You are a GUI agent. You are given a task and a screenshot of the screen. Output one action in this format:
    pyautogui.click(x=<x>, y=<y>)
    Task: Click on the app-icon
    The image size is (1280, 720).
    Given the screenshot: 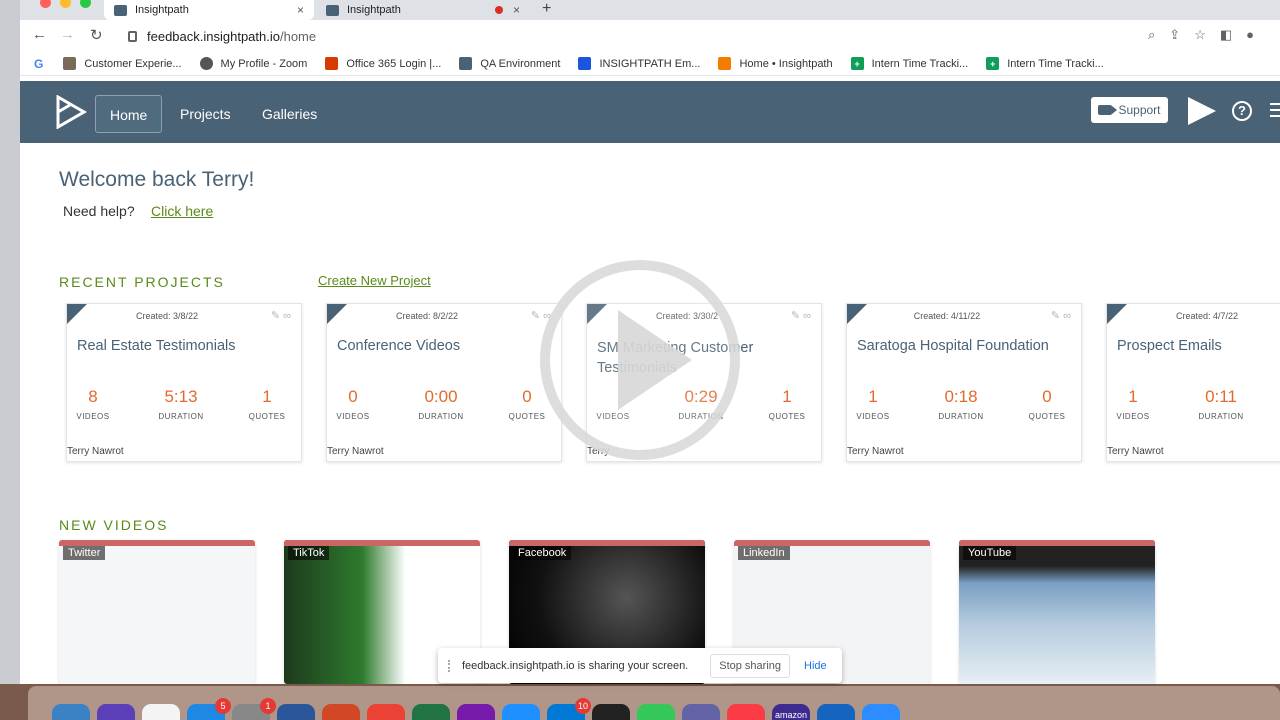 What is the action you would take?
    pyautogui.click(x=611, y=712)
    